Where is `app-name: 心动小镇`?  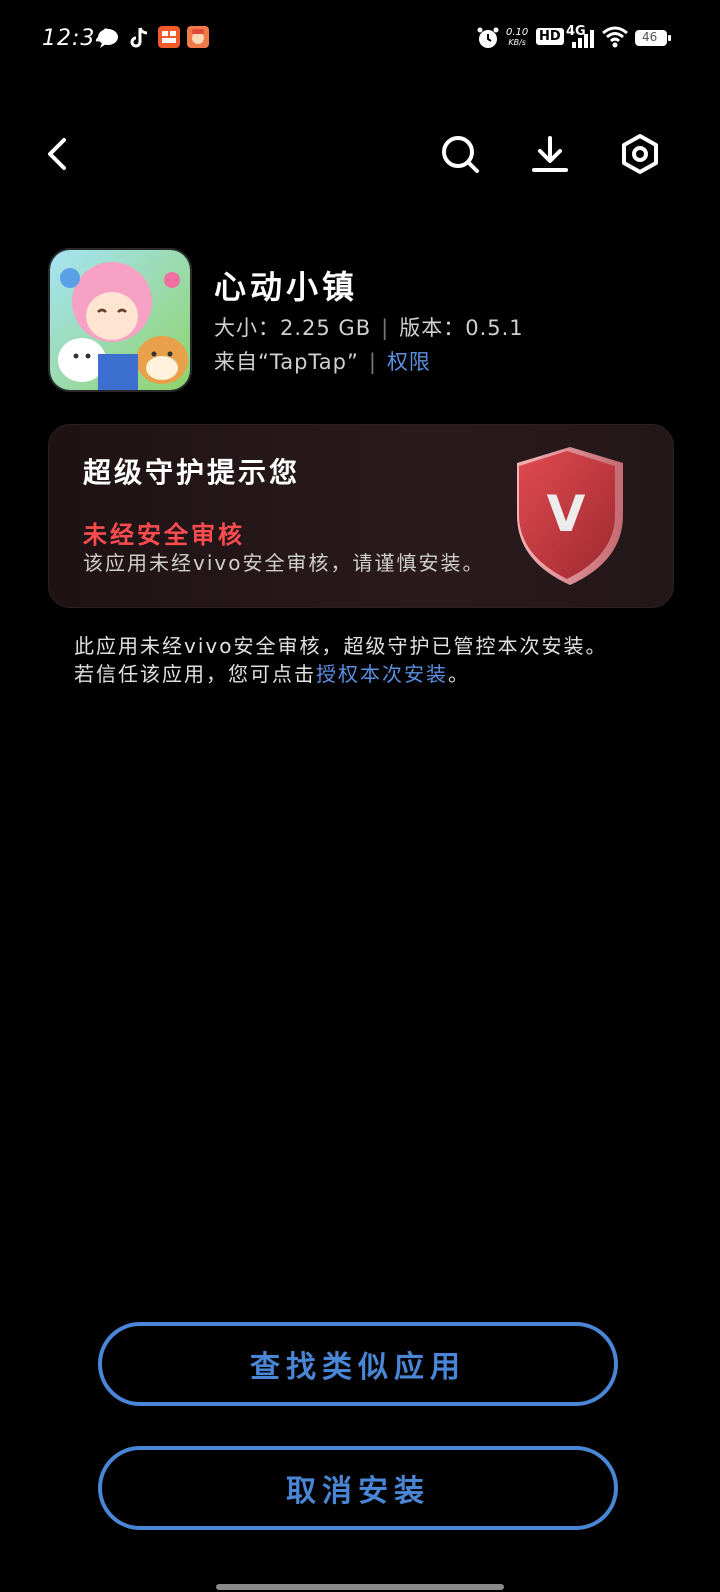
app-name: 心动小镇 is located at coordinates (286, 287).